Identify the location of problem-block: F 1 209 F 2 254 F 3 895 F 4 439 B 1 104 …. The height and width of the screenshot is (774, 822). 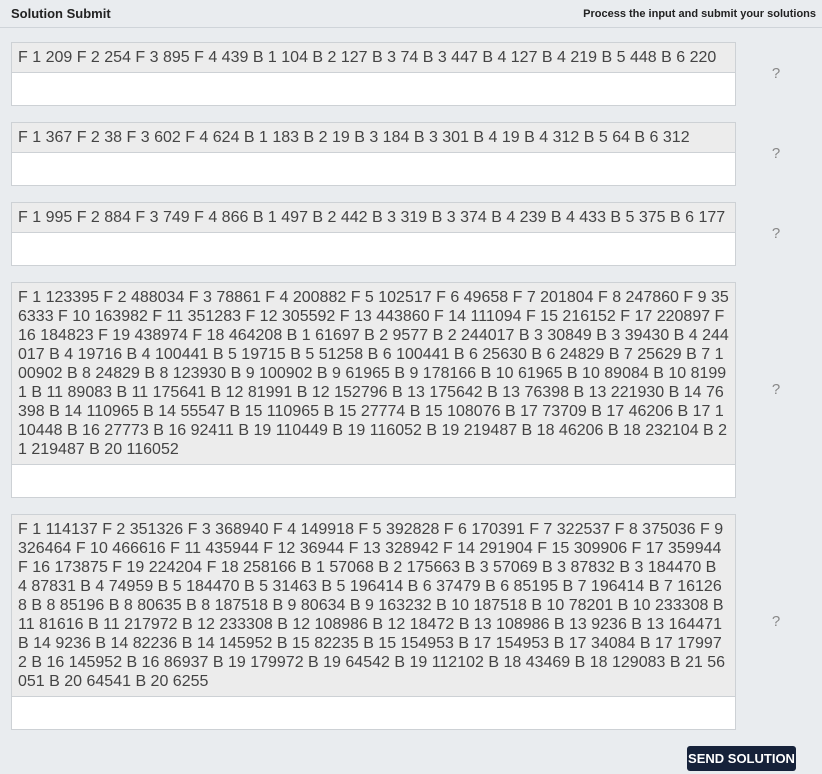
(373, 74).